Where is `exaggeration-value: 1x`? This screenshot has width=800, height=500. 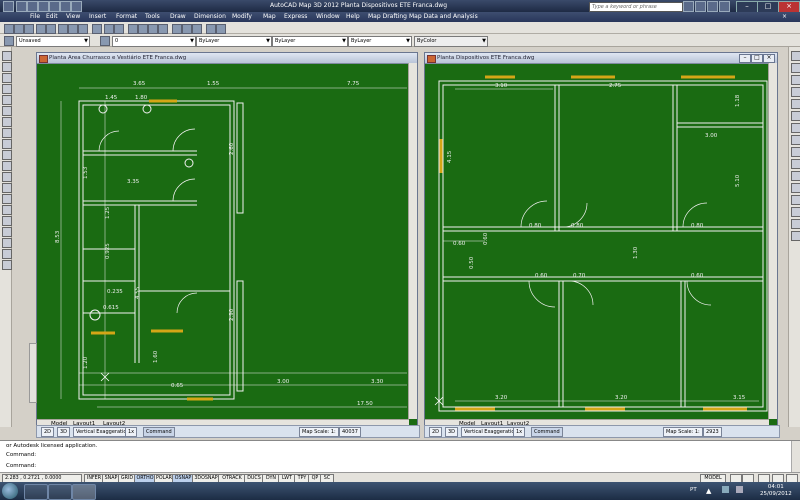 exaggeration-value: 1x is located at coordinates (519, 432).